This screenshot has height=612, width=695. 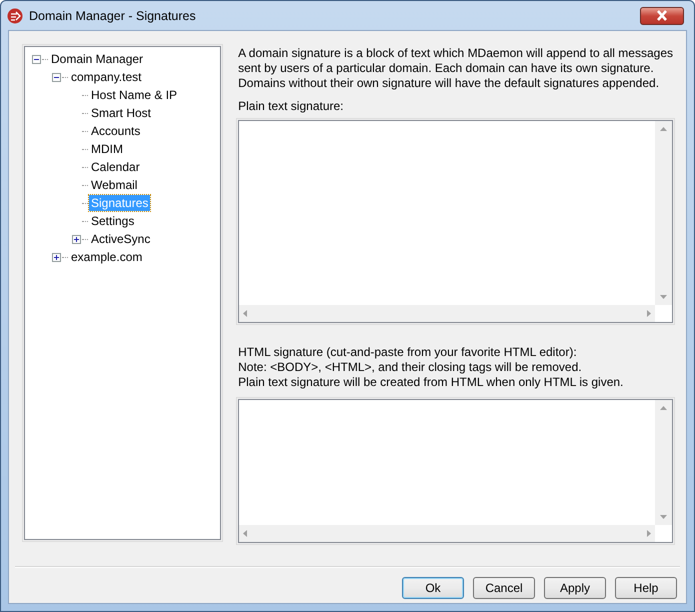 What do you see at coordinates (97, 59) in the screenshot?
I see `tree-item: Domain Manager` at bounding box center [97, 59].